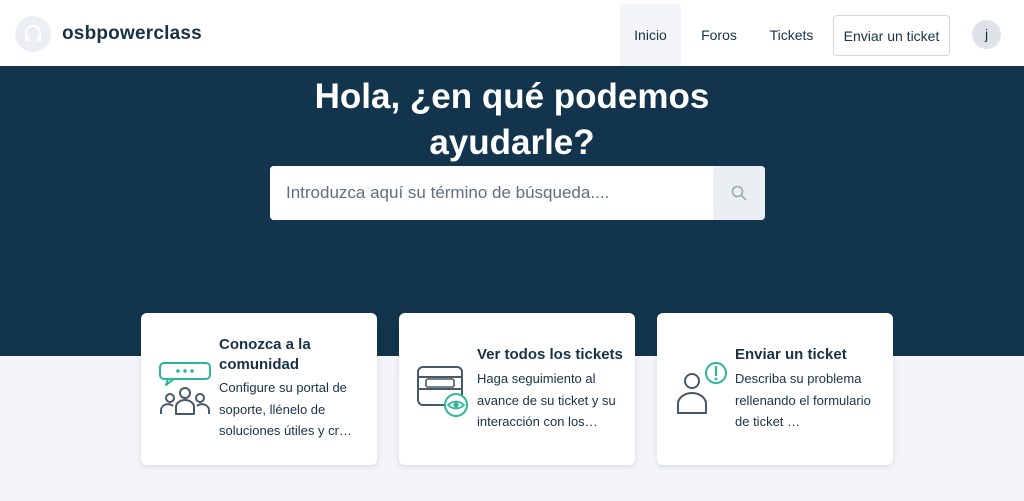  What do you see at coordinates (442, 391) in the screenshot?
I see `view-tickets-icon` at bounding box center [442, 391].